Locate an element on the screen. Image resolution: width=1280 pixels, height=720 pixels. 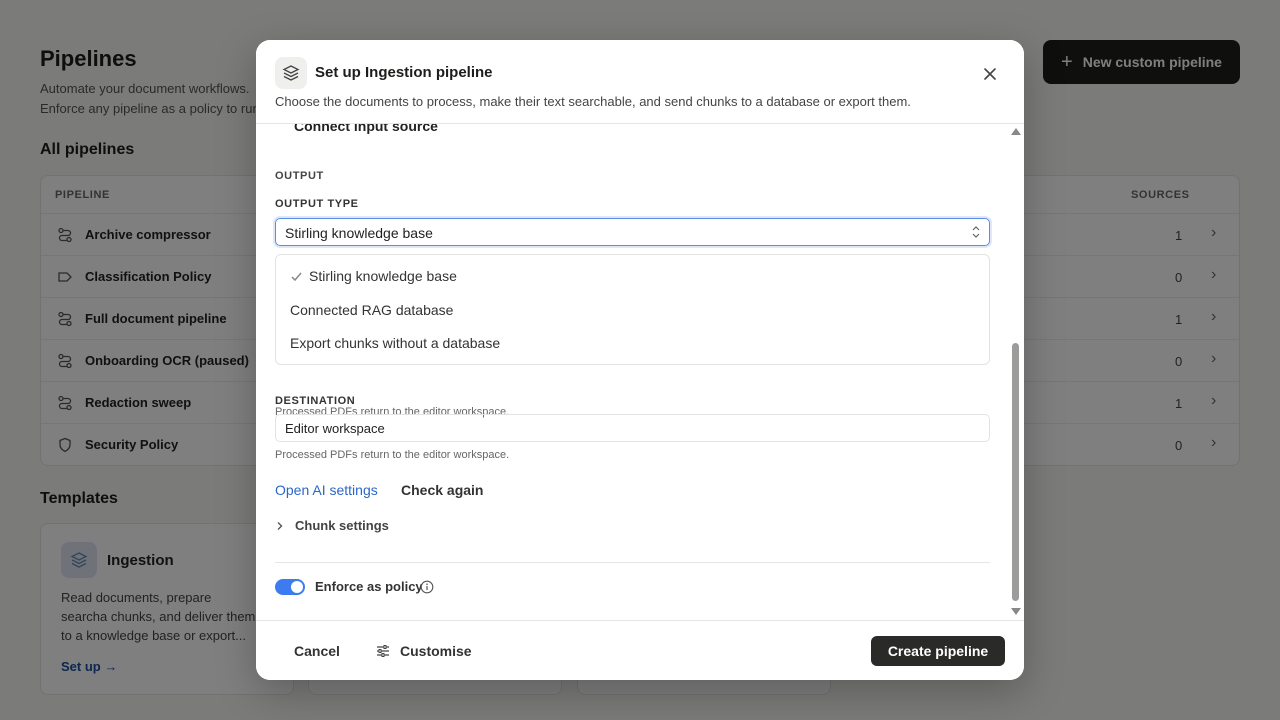
dialog-title: Set up Ingestion pipeline is located at coordinates (404, 72).